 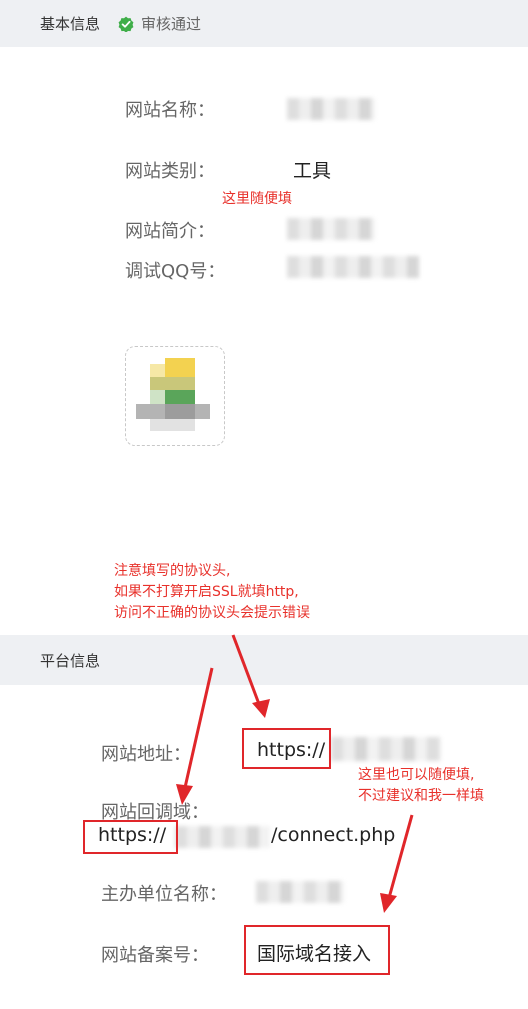 What do you see at coordinates (146, 754) in the screenshot?
I see `site-url-label: 网站地址：` at bounding box center [146, 754].